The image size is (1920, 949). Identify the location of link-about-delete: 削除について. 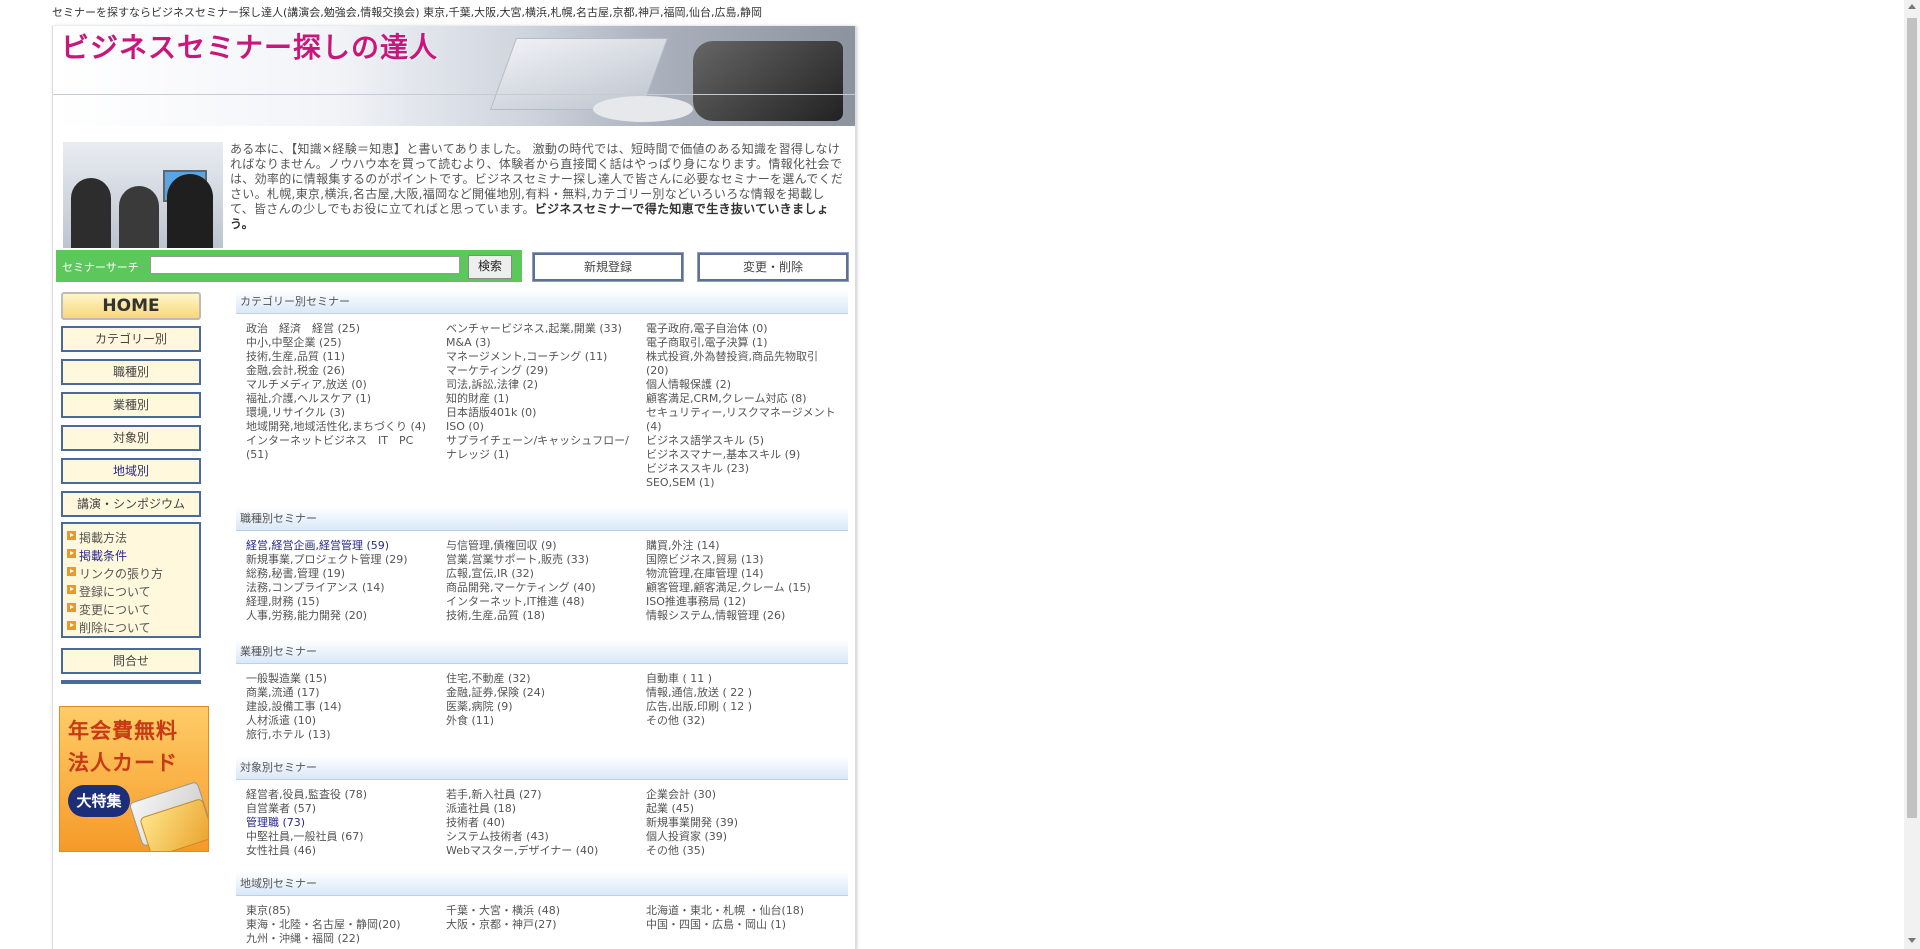
(109, 627).